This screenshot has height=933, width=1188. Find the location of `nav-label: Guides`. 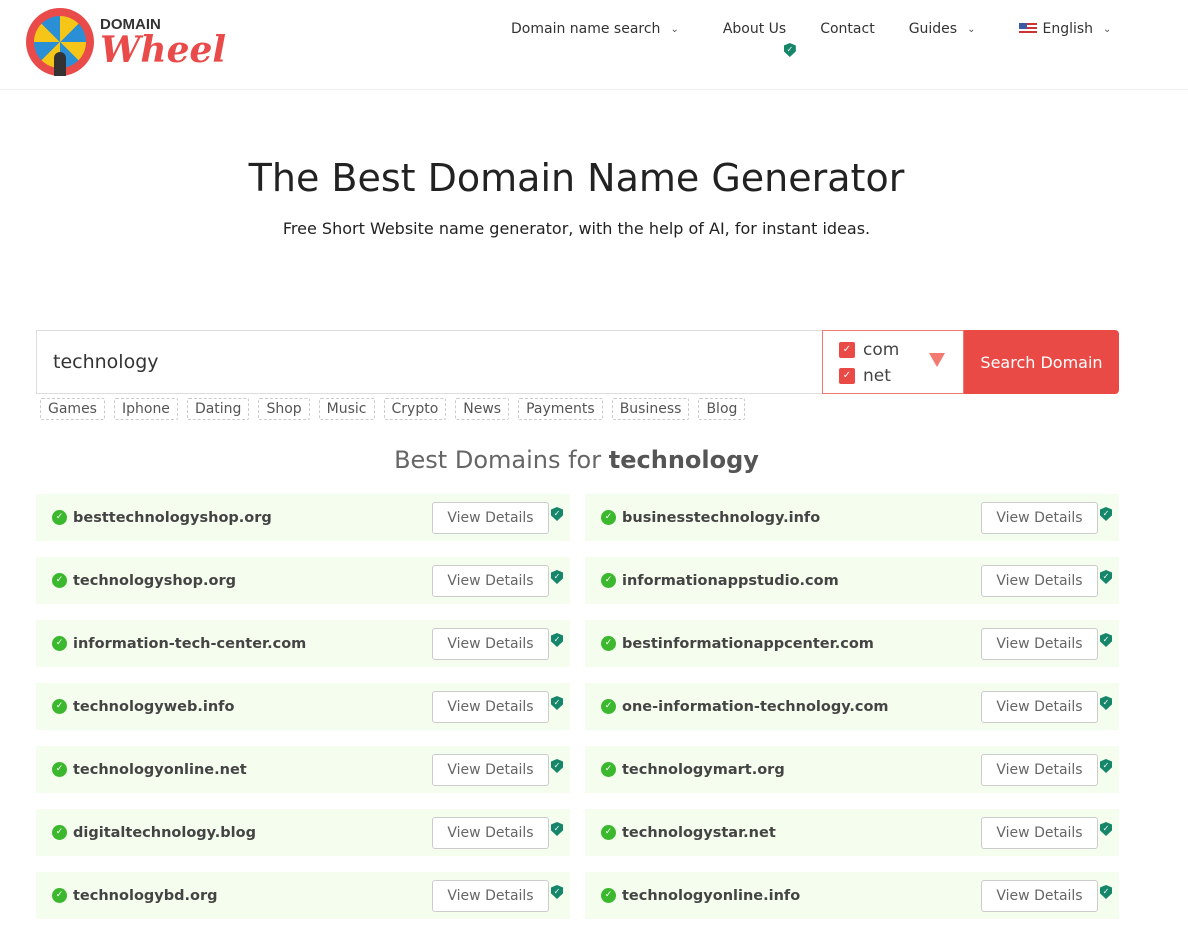

nav-label: Guides is located at coordinates (933, 29).